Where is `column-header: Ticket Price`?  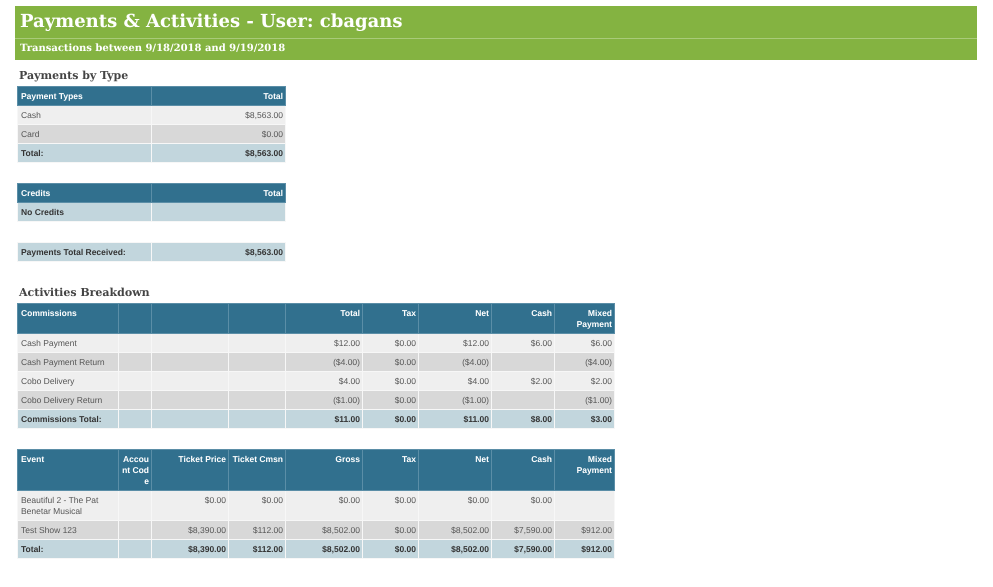
column-header: Ticket Price is located at coordinates (190, 470).